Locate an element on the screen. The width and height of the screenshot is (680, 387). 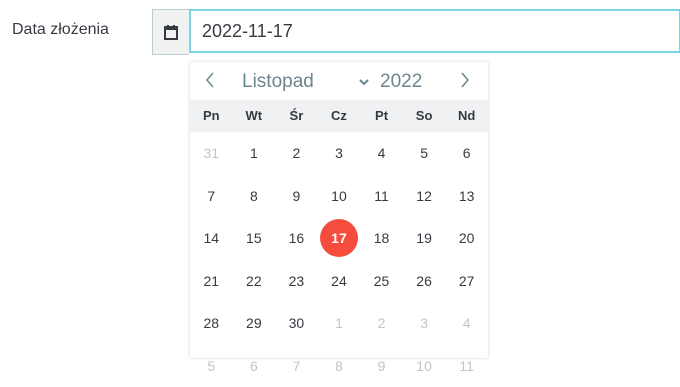
day-number: 30 is located at coordinates (297, 323).